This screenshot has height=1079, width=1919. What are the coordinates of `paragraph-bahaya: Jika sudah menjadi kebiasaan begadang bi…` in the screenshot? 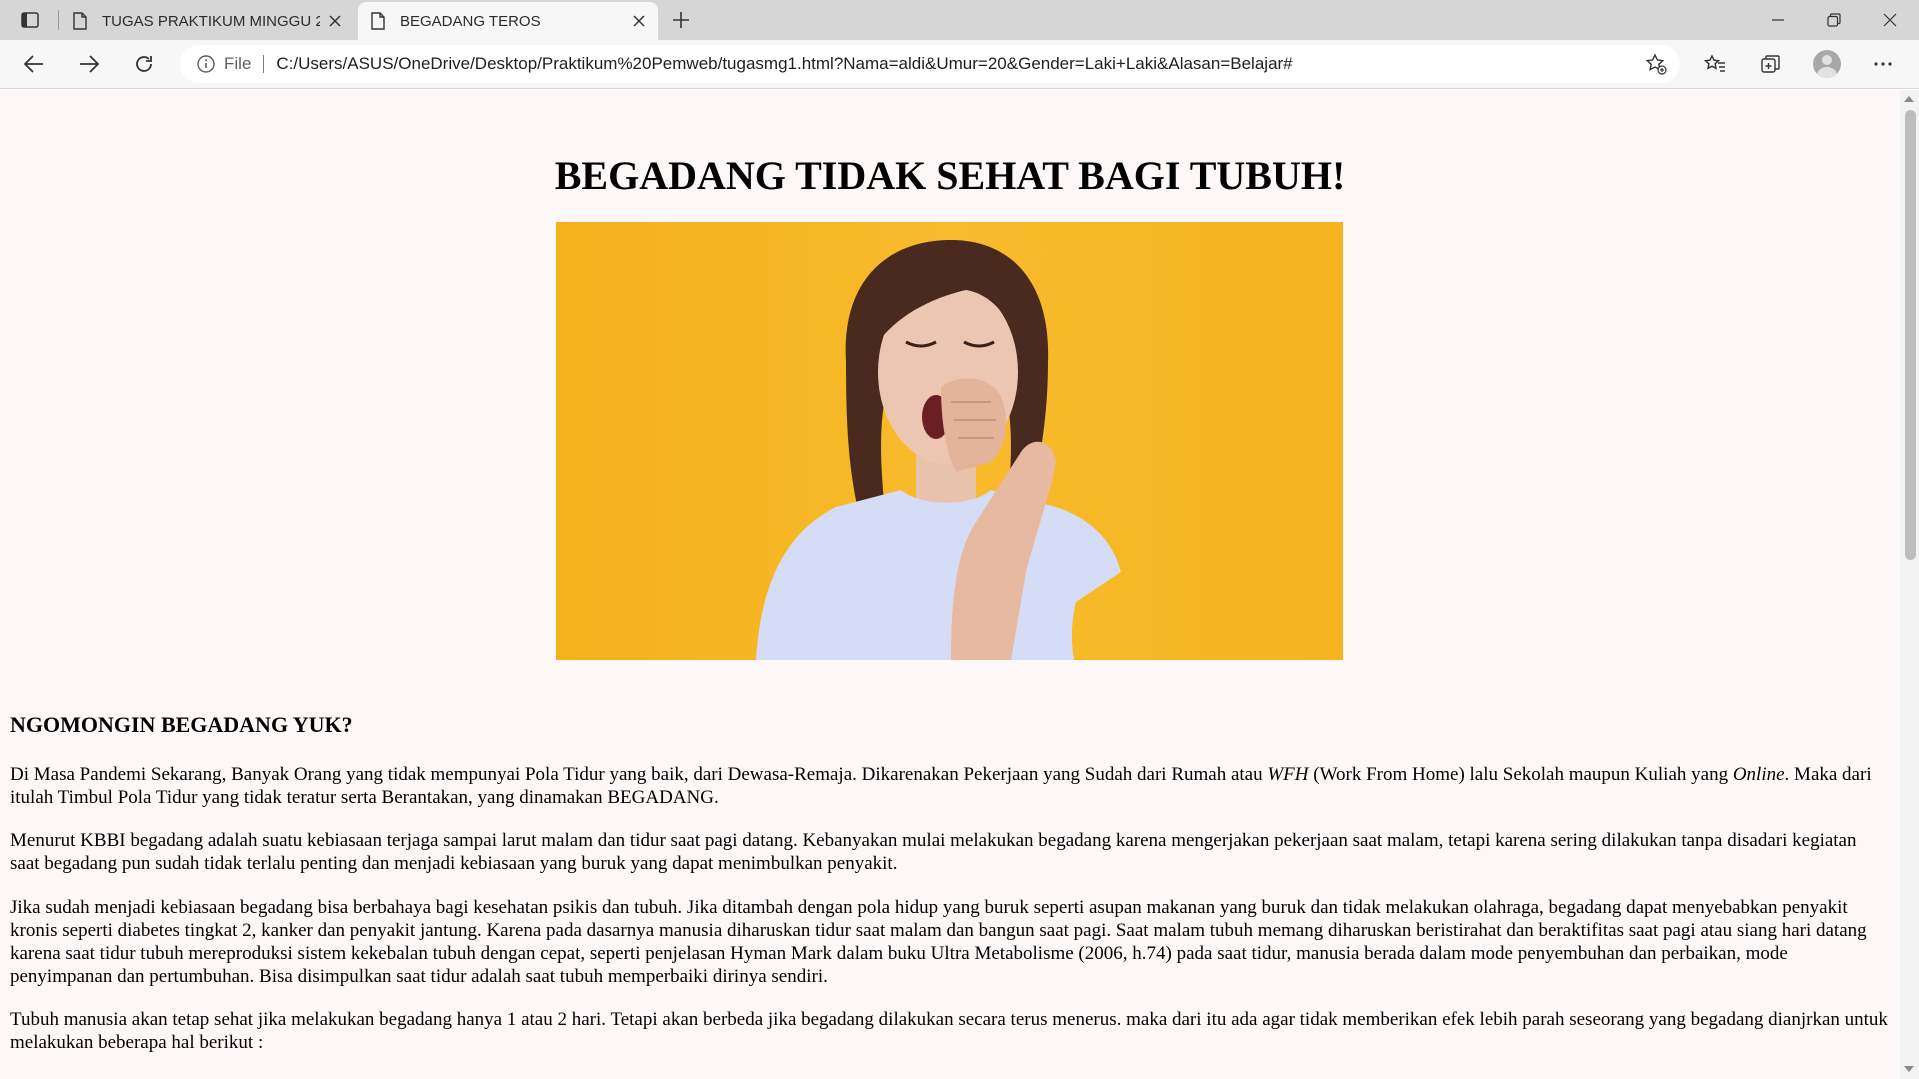 It's located at (938, 942).